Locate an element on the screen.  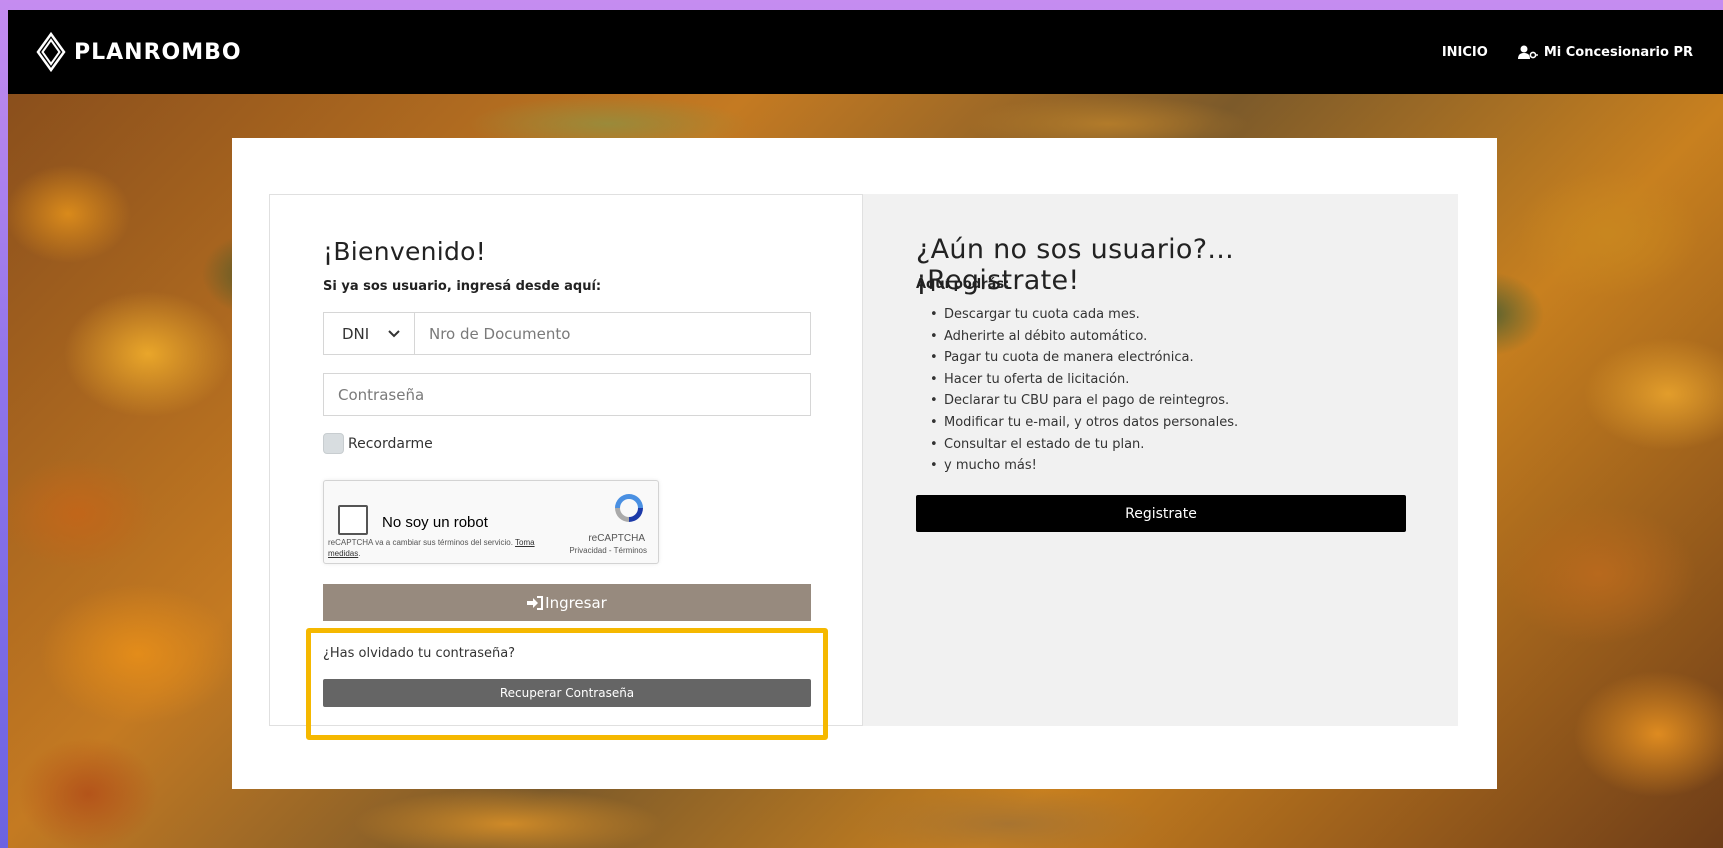
login-submit-label: Ingresar is located at coordinates (576, 602).